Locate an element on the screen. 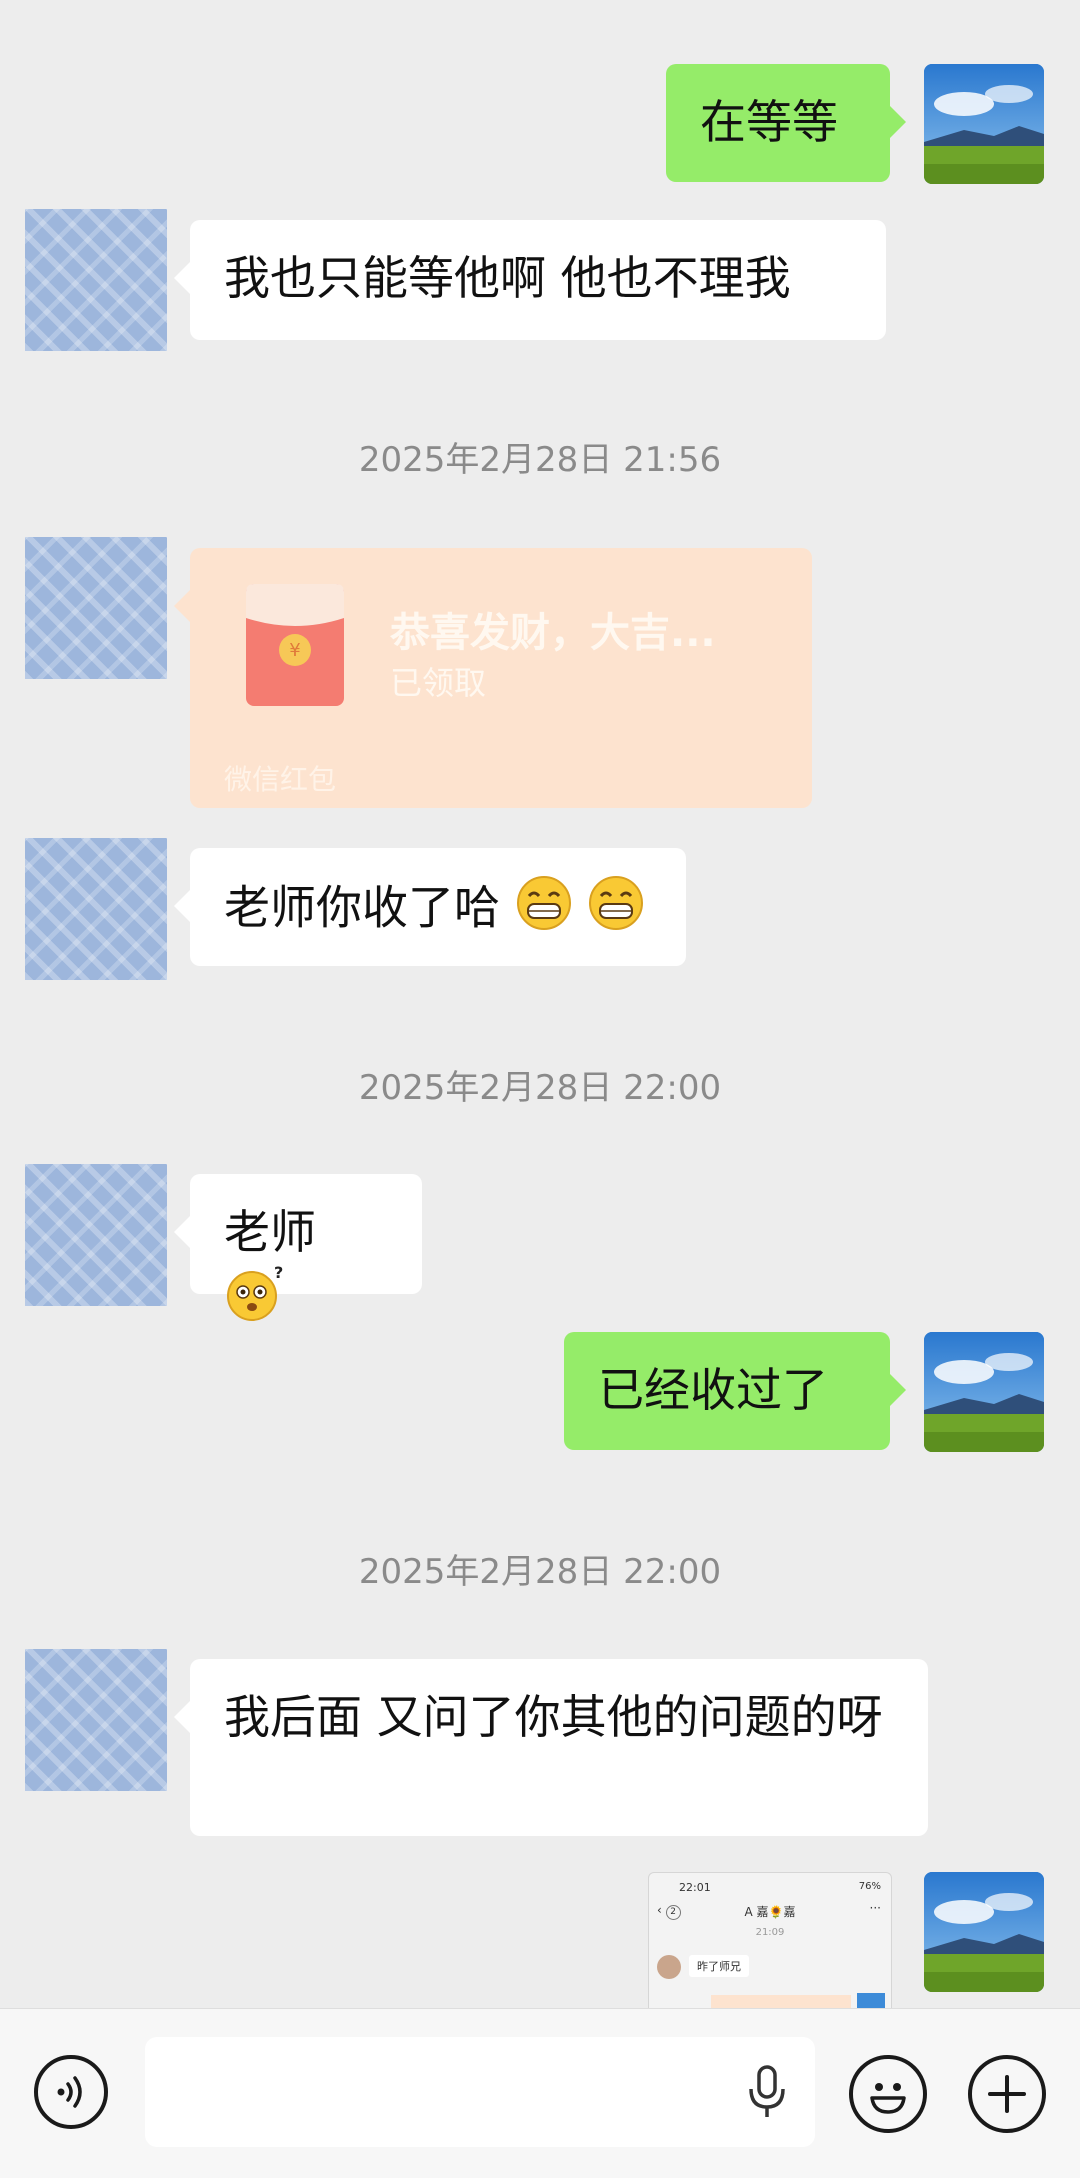 This screenshot has width=1080, height=2178. microphone-icon is located at coordinates (767, 2095).